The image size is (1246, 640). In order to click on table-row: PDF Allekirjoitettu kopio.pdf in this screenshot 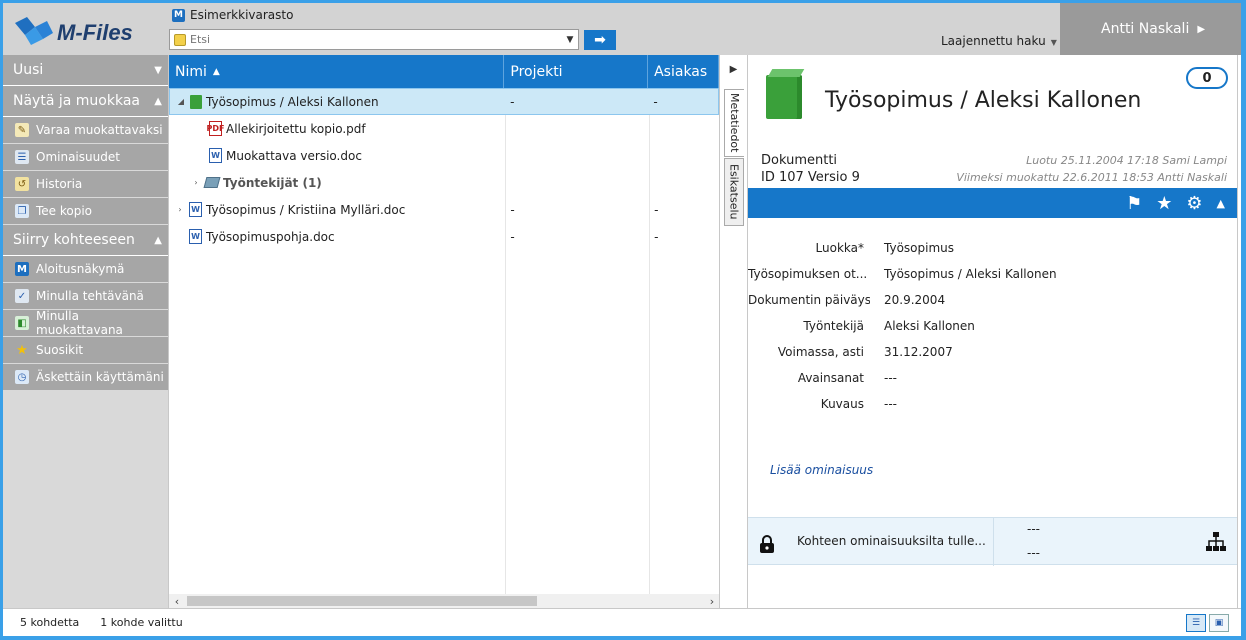, I will do `click(444, 128)`.